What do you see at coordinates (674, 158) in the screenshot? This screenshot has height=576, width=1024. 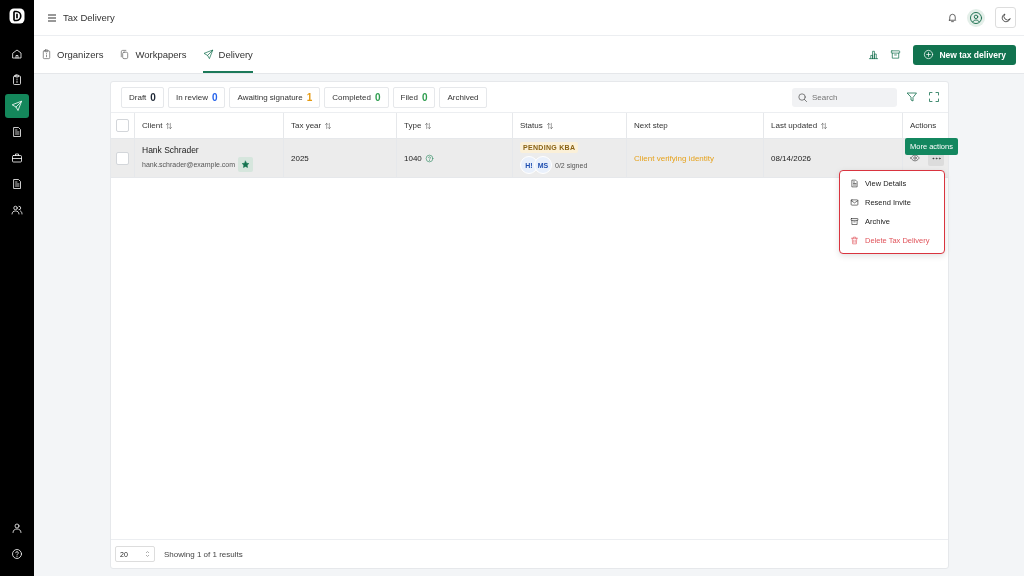 I see `next-step: Client verifying identity` at bounding box center [674, 158].